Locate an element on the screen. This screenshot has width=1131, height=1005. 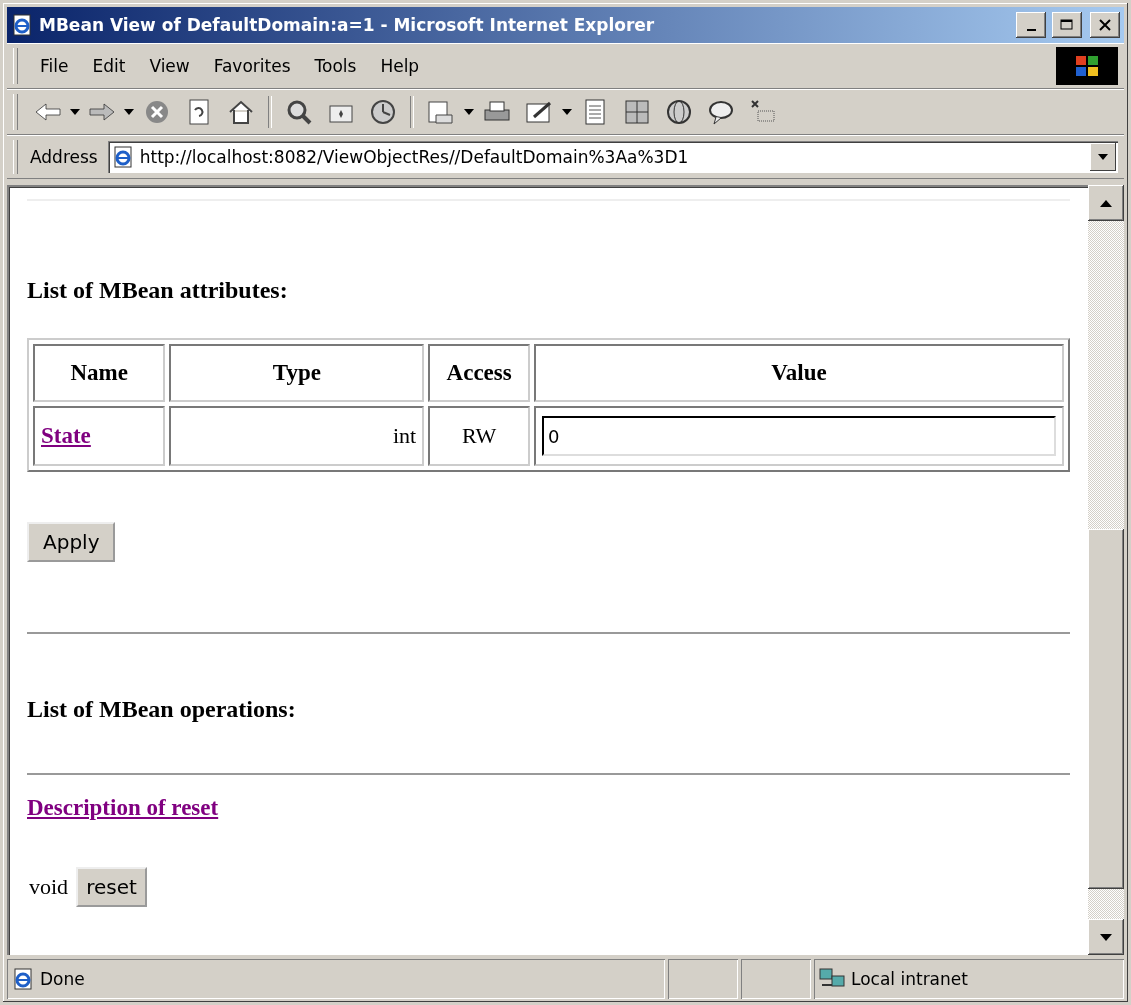
windows-logo-icon is located at coordinates (1087, 66).